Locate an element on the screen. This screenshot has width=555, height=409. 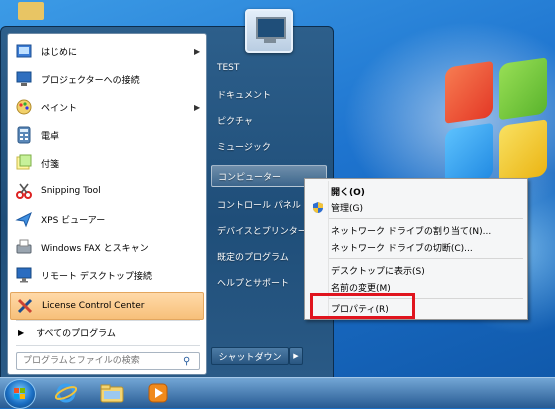
program-label: 付箋 is located at coordinates (50, 164).